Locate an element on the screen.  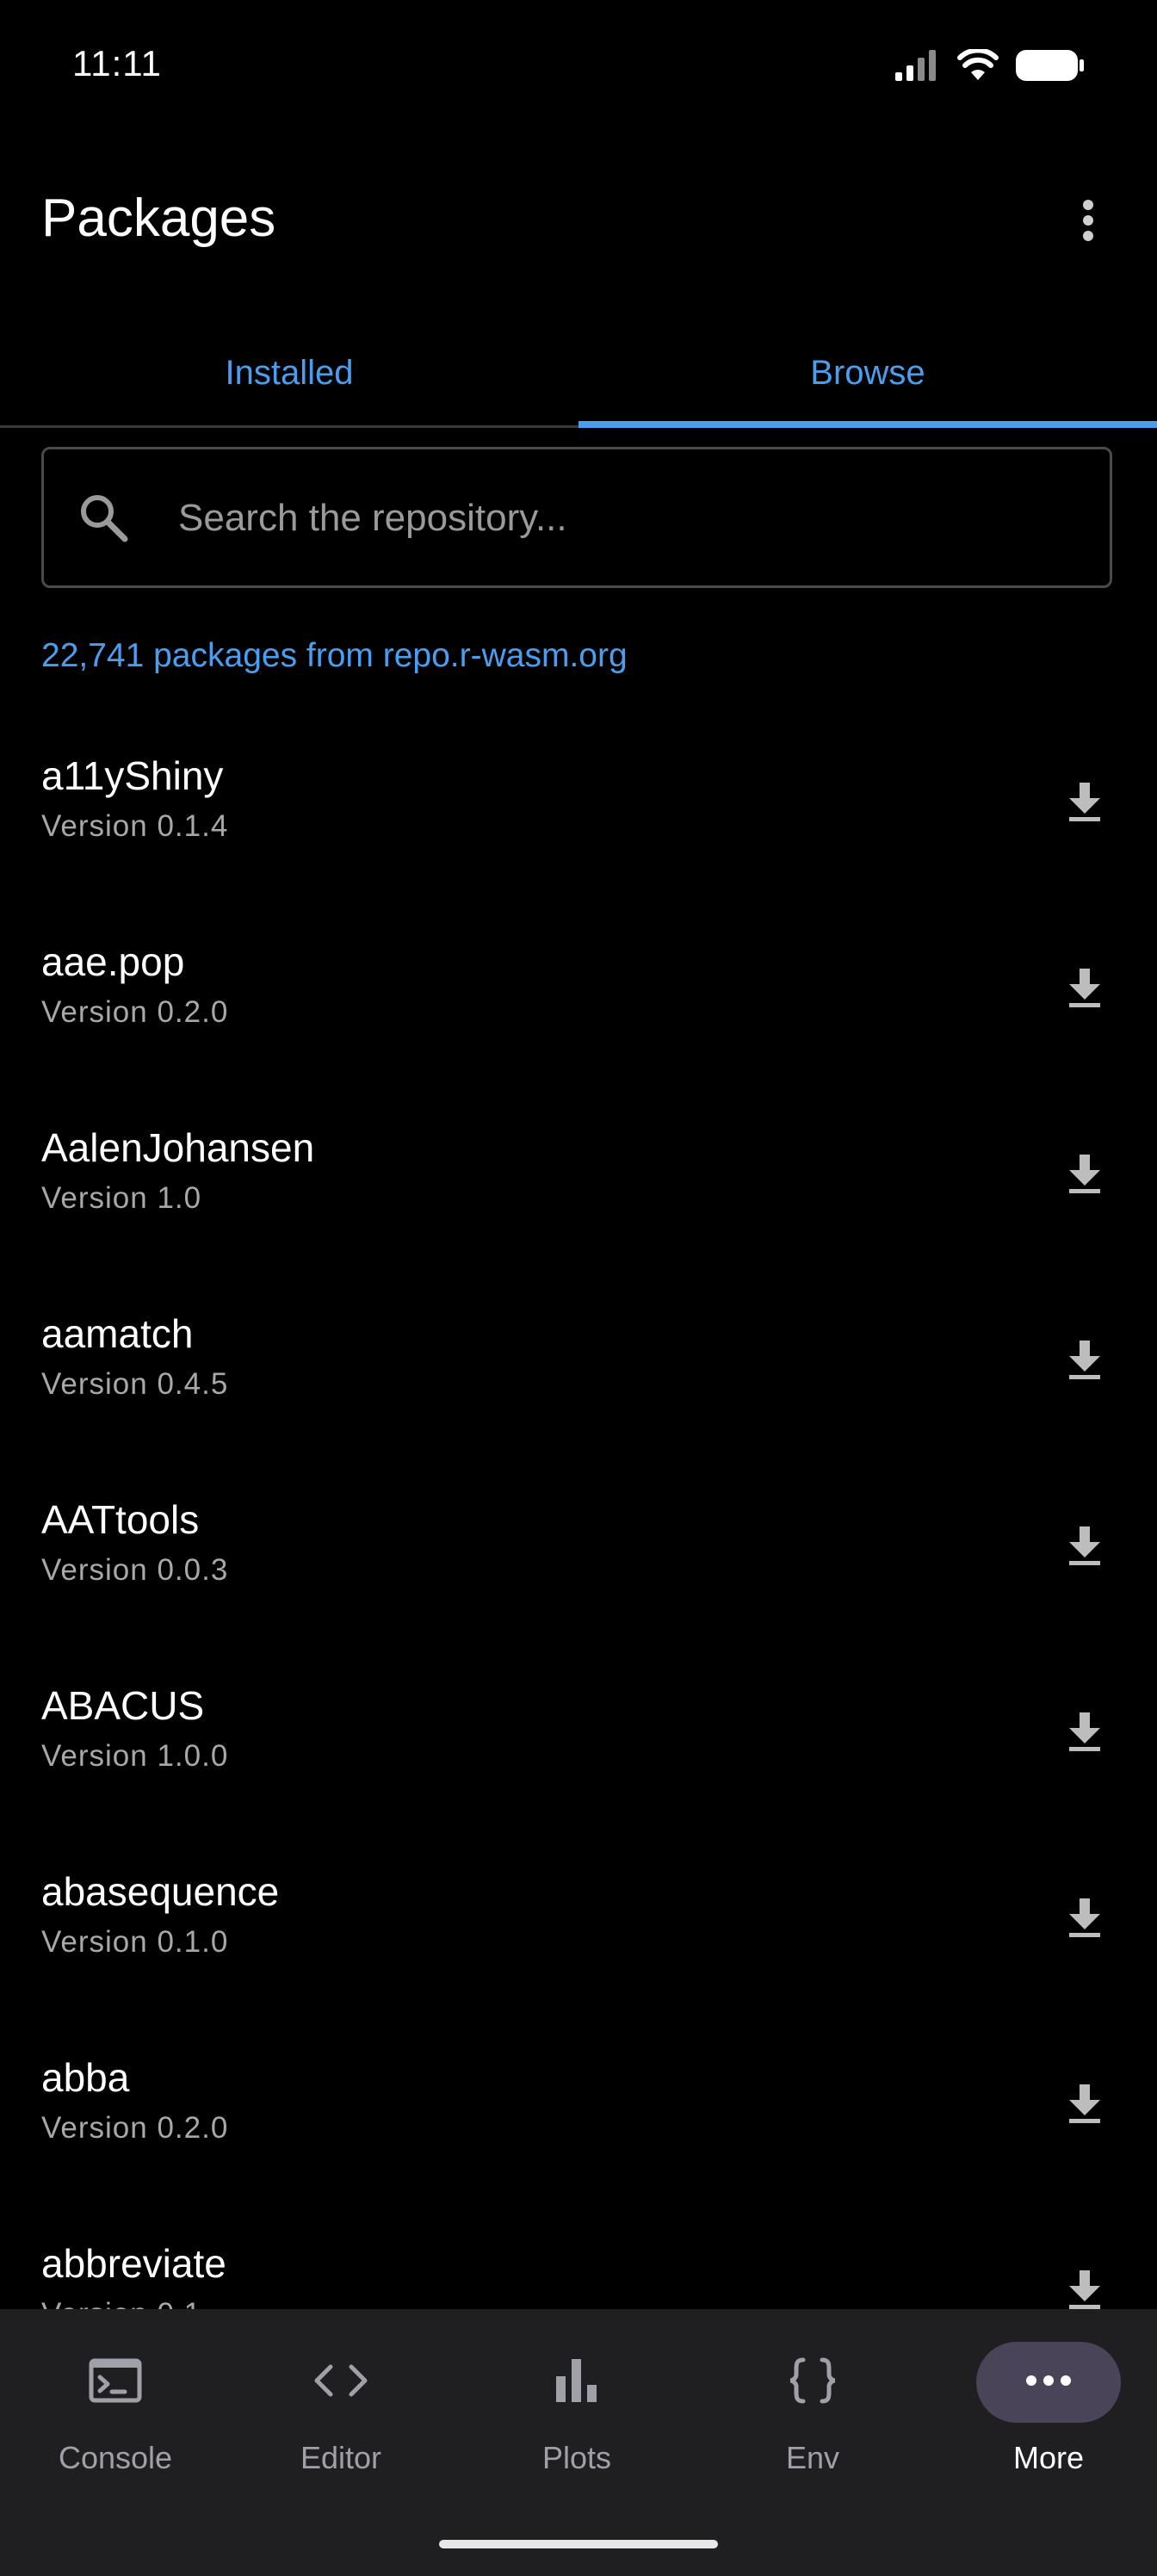
package-row: AalenJohansen Version 1.0 is located at coordinates (579, 1178).